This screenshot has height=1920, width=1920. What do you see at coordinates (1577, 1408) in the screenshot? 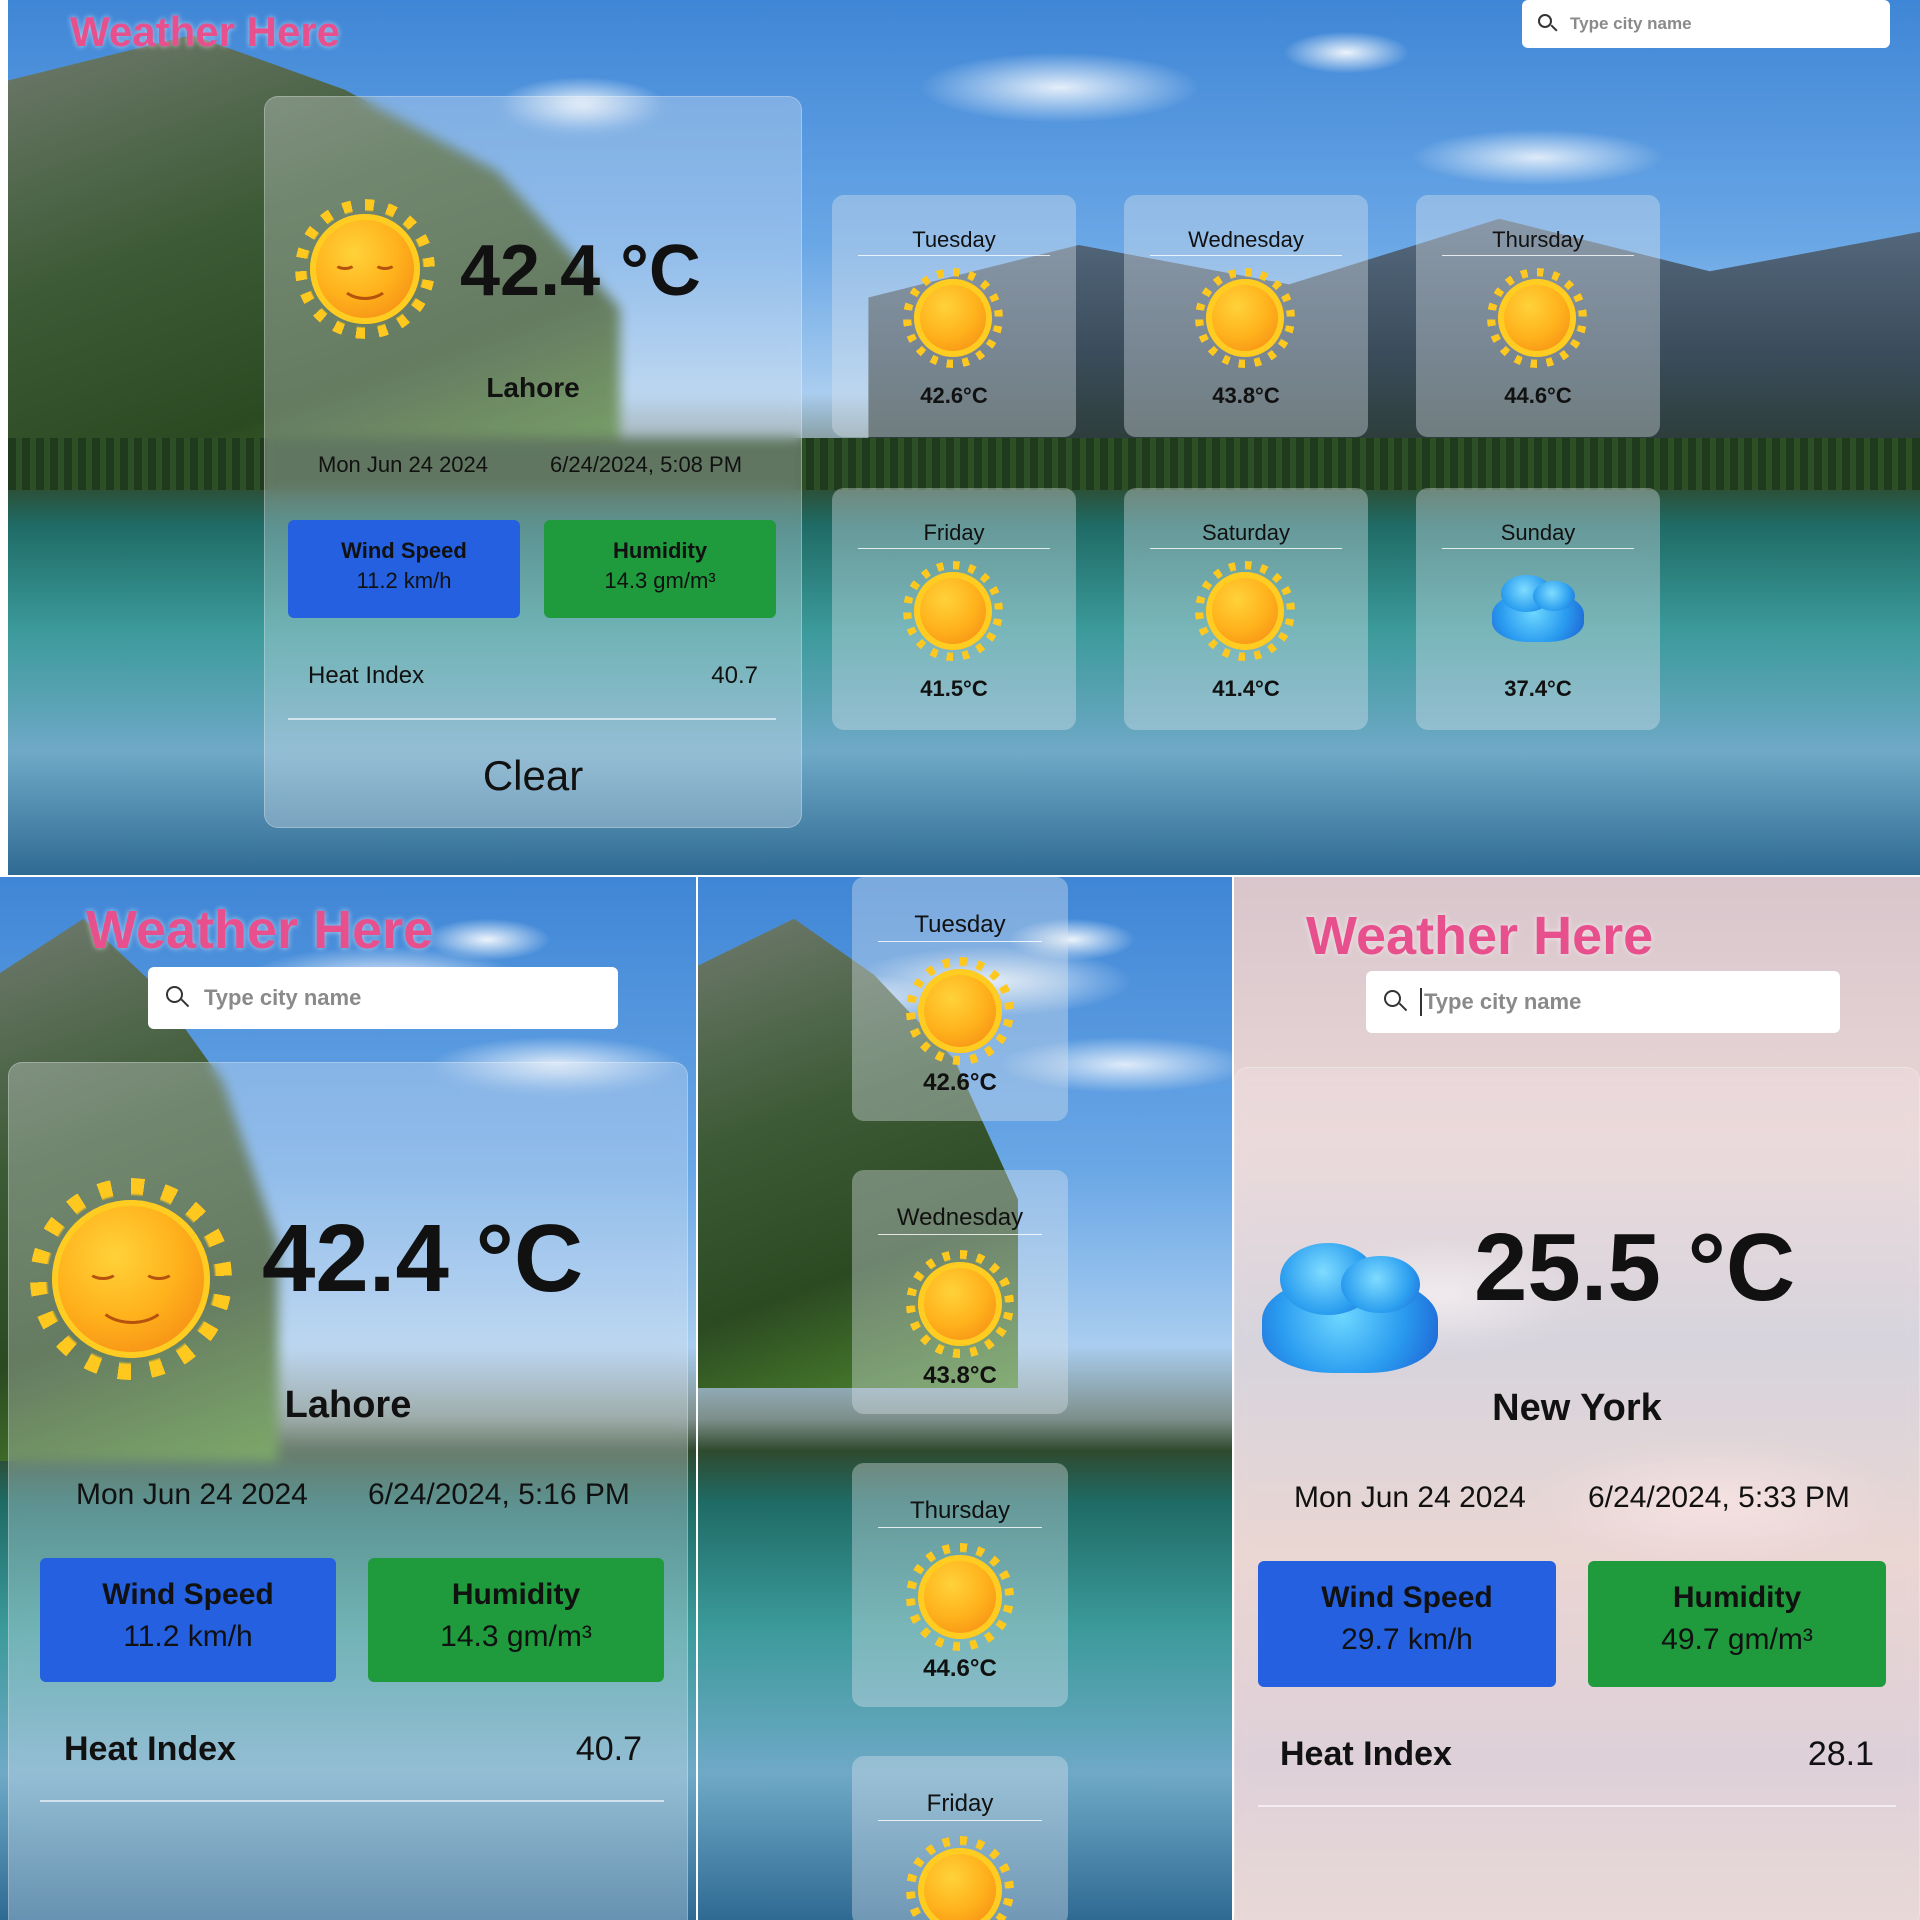
I see `city-name: New York` at bounding box center [1577, 1408].